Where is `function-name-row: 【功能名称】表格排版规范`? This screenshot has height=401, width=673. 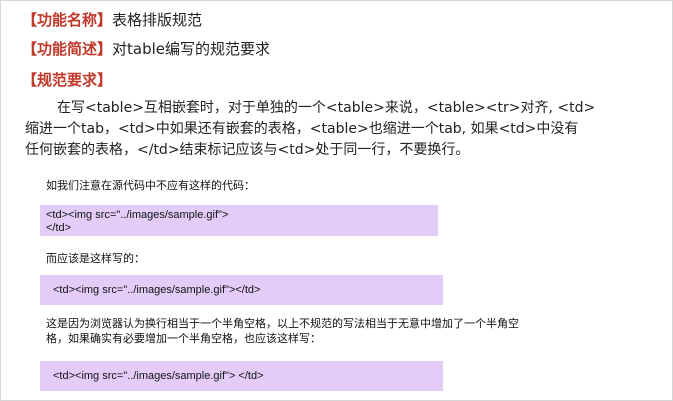
function-name-row: 【功能名称】表格排版规范 is located at coordinates (112, 20).